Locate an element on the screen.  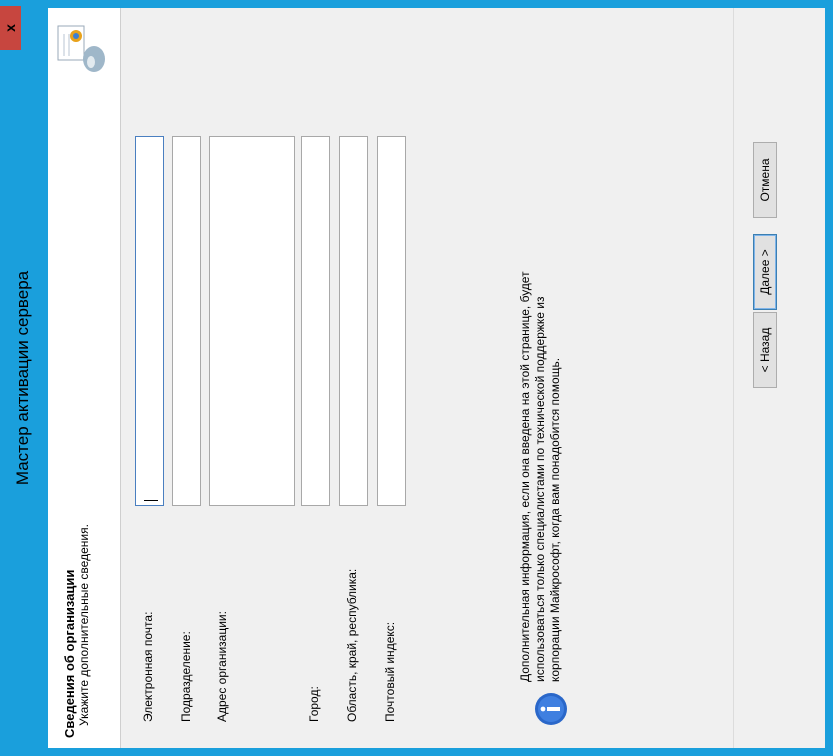
next-button: Далее > is located at coordinates (765, 272).